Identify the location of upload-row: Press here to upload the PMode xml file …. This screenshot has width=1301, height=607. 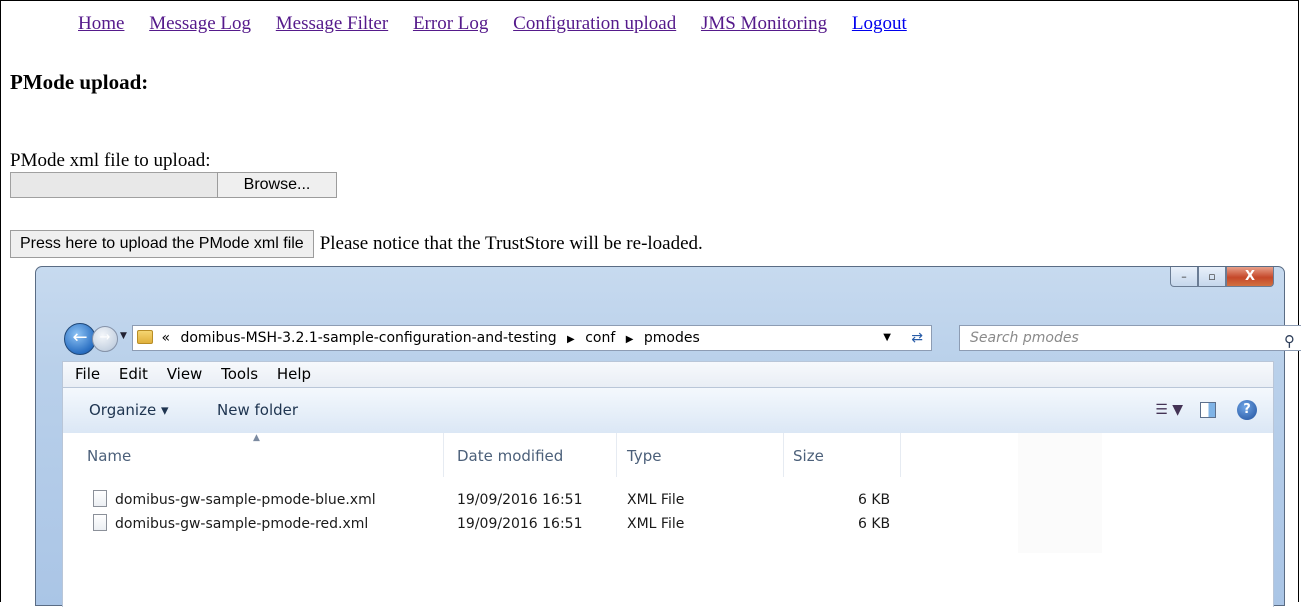
(356, 244).